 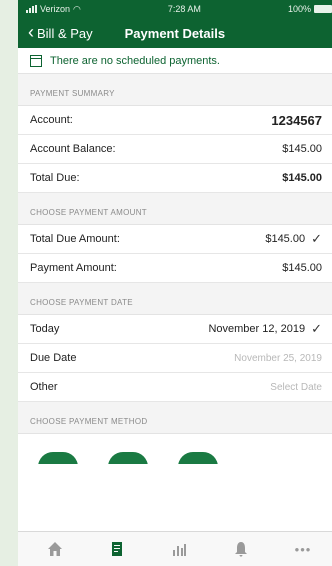 I want to click on row-label: Other, so click(x=44, y=387).